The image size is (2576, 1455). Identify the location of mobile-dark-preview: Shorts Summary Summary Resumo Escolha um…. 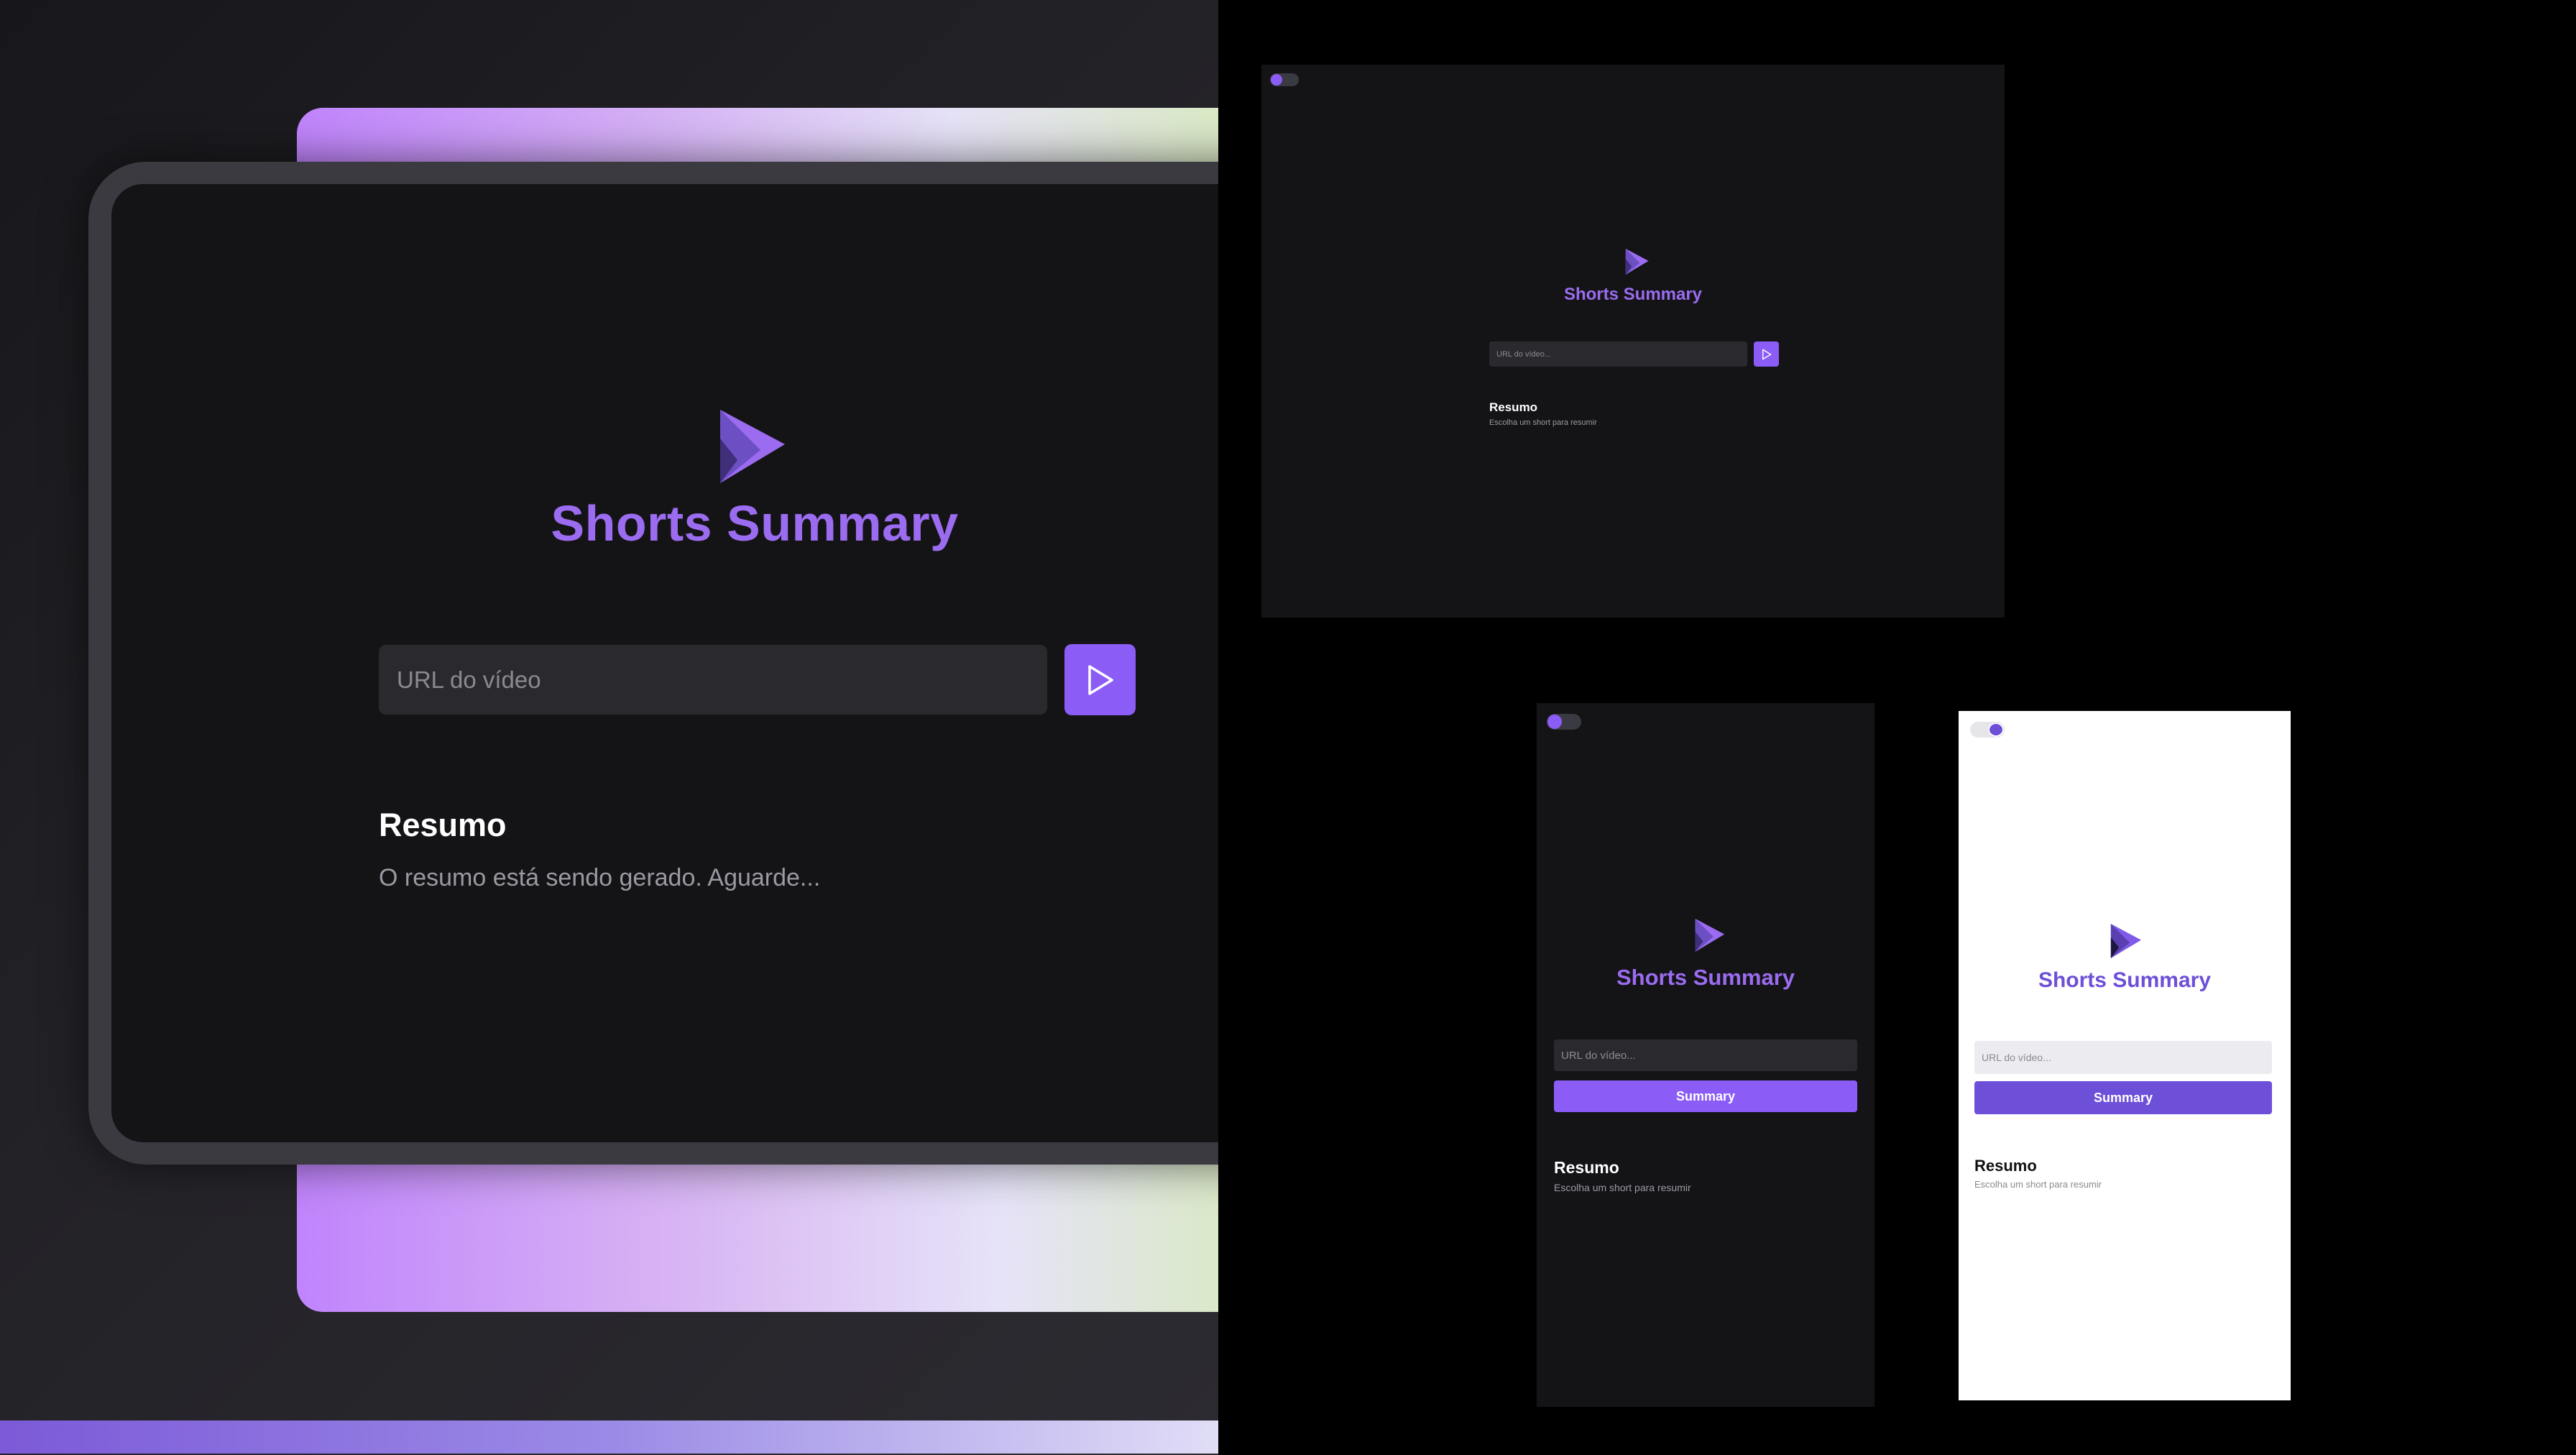
(1705, 1055).